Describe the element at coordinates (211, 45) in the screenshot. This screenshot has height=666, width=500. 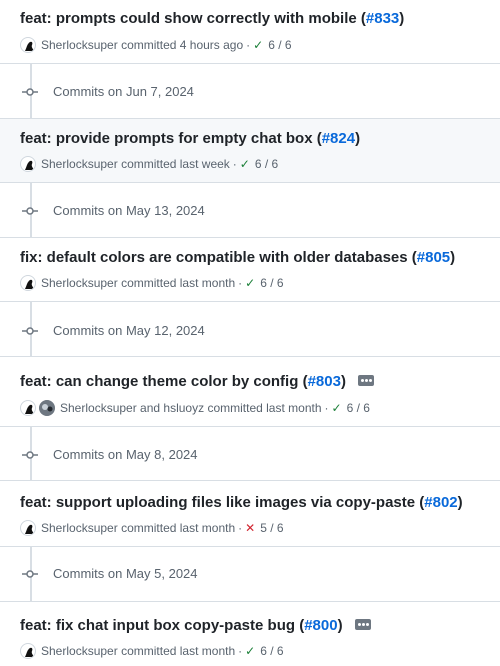
I see `commit-time: 4 hours ago` at that location.